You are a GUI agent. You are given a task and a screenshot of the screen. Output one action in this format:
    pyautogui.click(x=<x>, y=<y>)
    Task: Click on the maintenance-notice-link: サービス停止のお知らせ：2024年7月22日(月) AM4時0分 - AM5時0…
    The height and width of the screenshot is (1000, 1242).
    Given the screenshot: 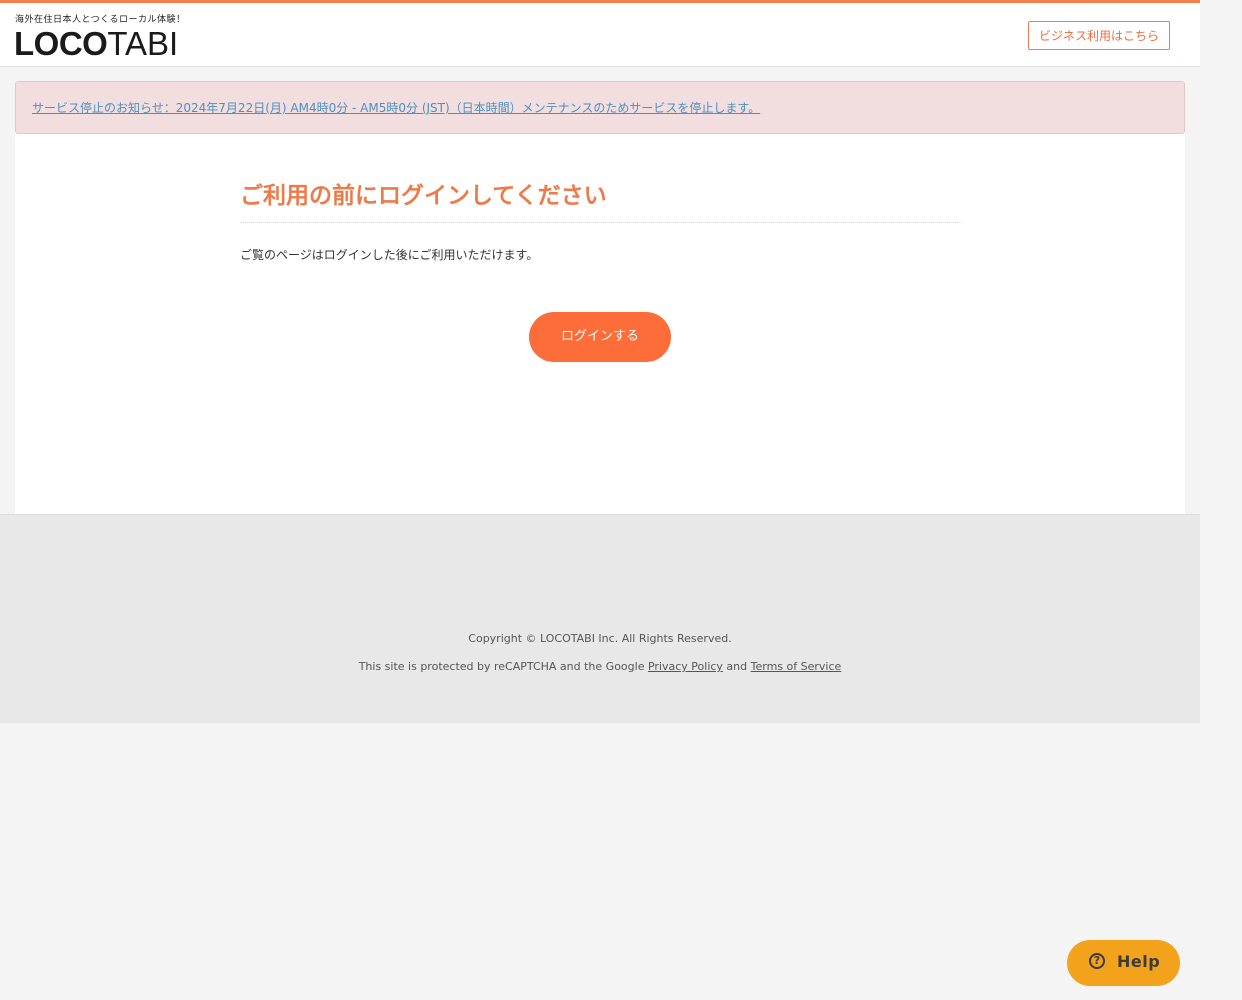 What is the action you would take?
    pyautogui.click(x=396, y=107)
    